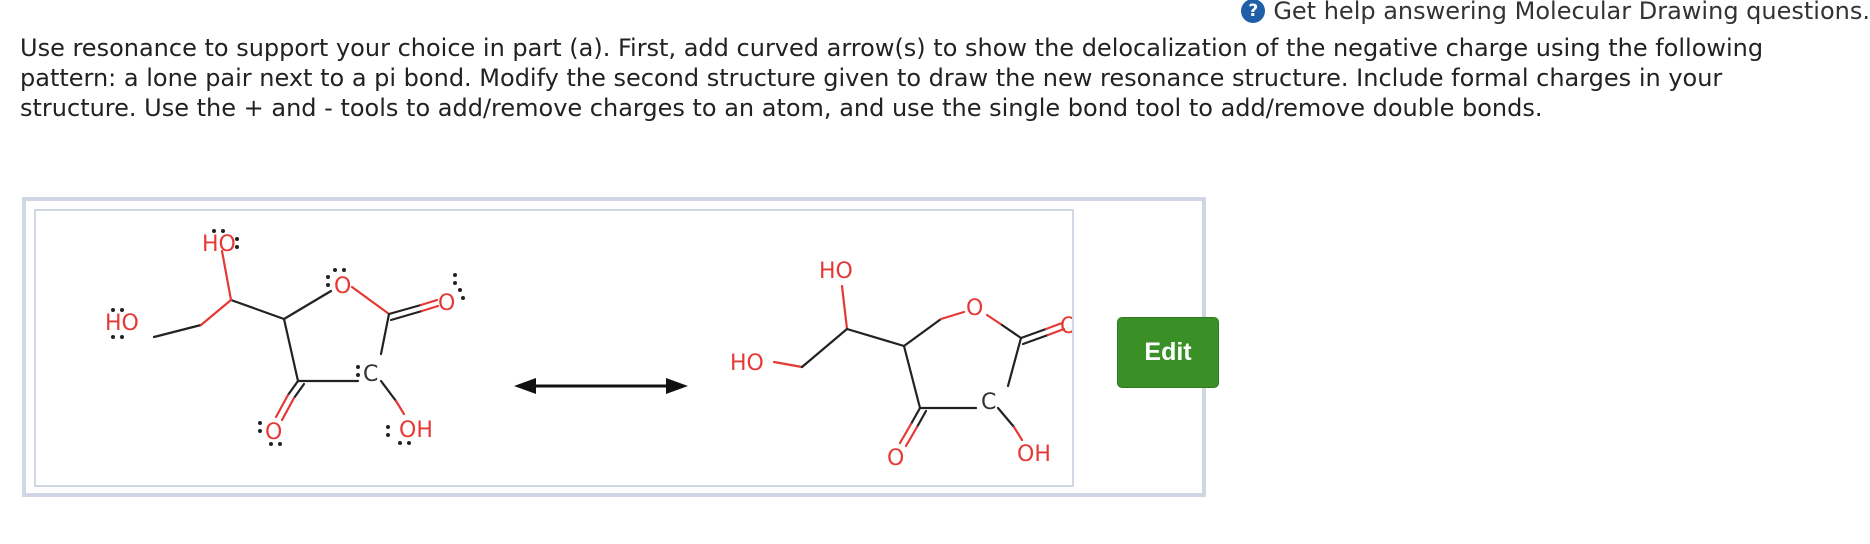 The image size is (1870, 544). I want to click on structure-left: HO HO O O O C OH, so click(285, 337).